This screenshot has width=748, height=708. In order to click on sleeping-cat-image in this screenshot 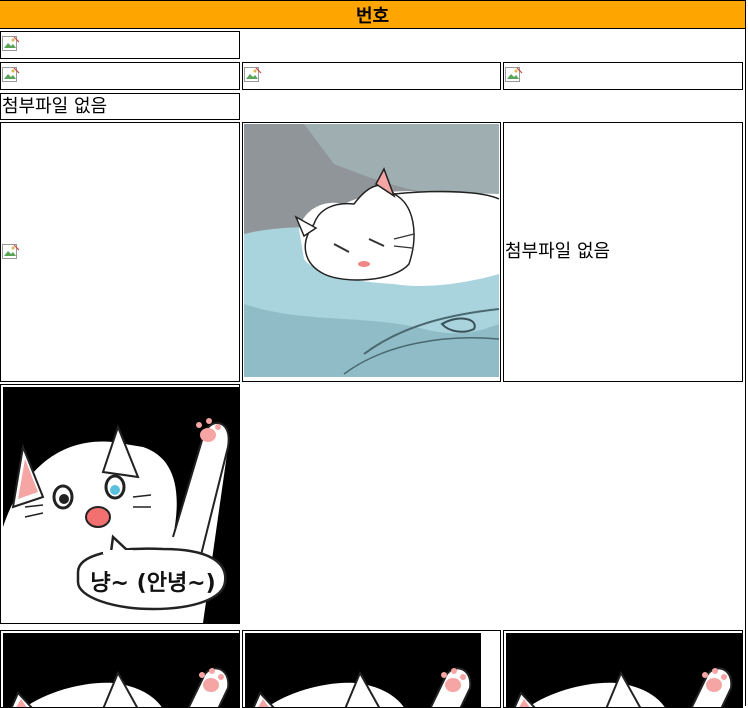, I will do `click(372, 250)`.